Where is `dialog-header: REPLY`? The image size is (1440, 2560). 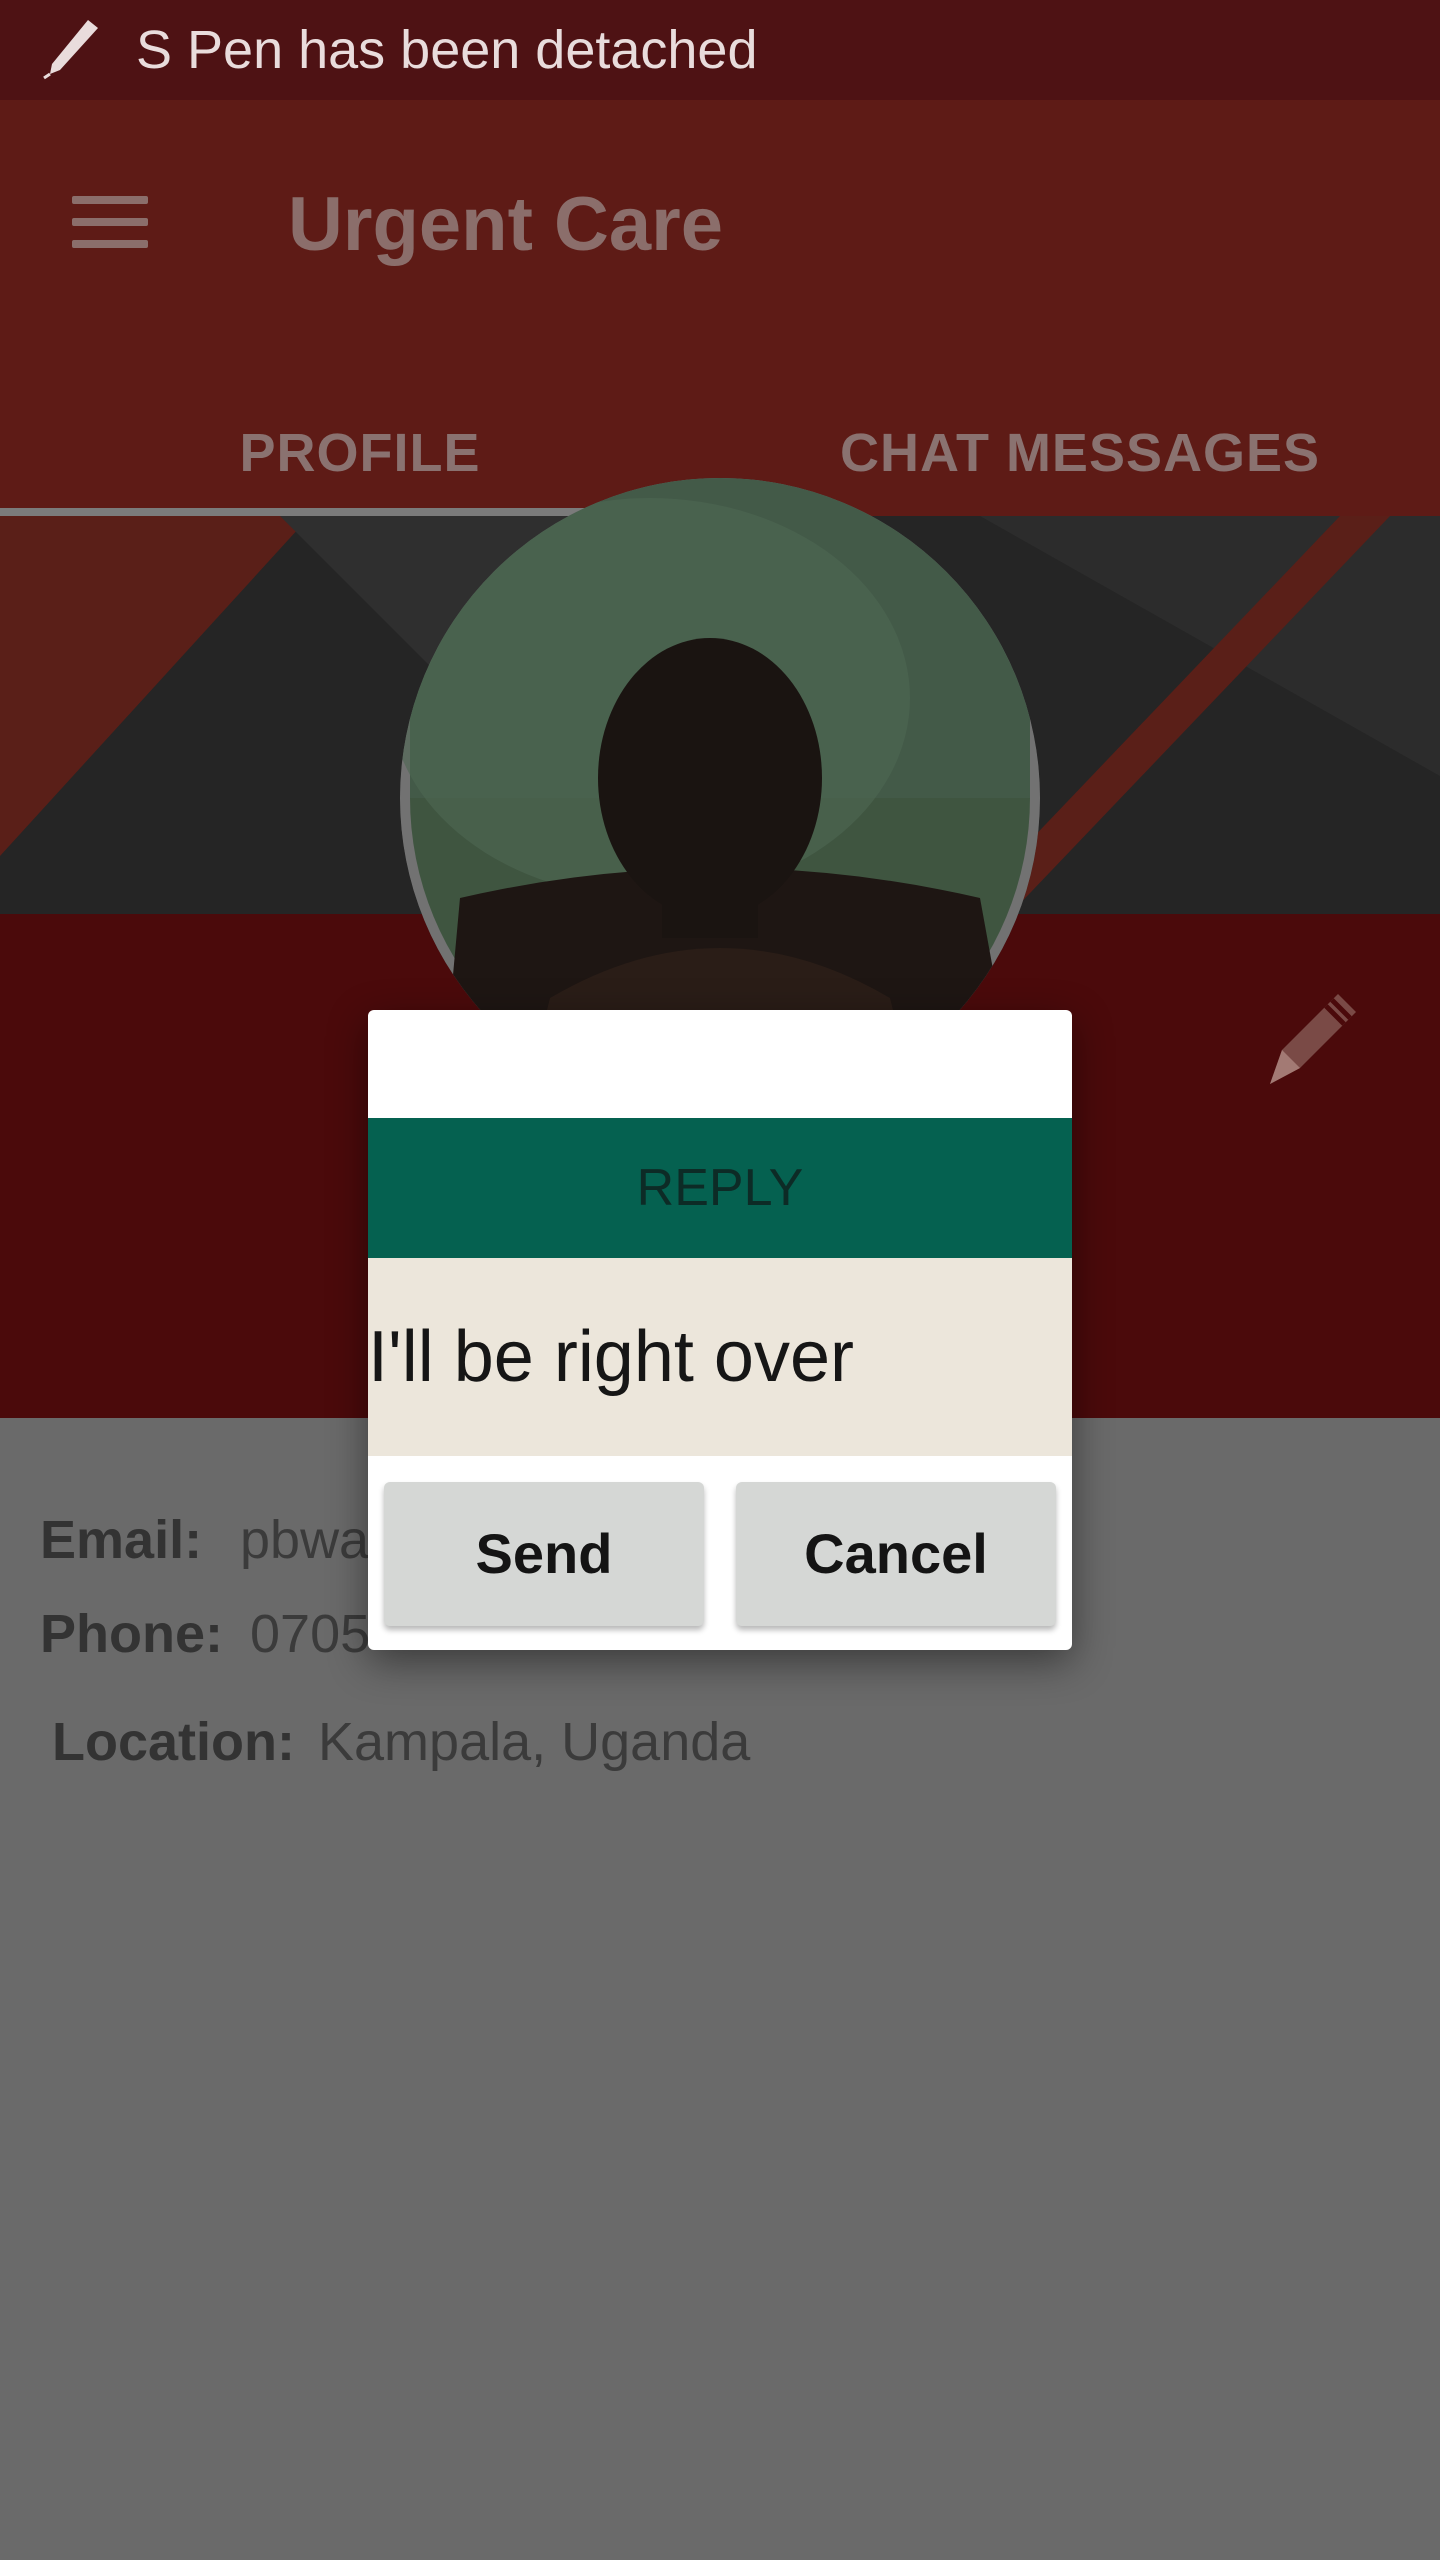 dialog-header: REPLY is located at coordinates (720, 1188).